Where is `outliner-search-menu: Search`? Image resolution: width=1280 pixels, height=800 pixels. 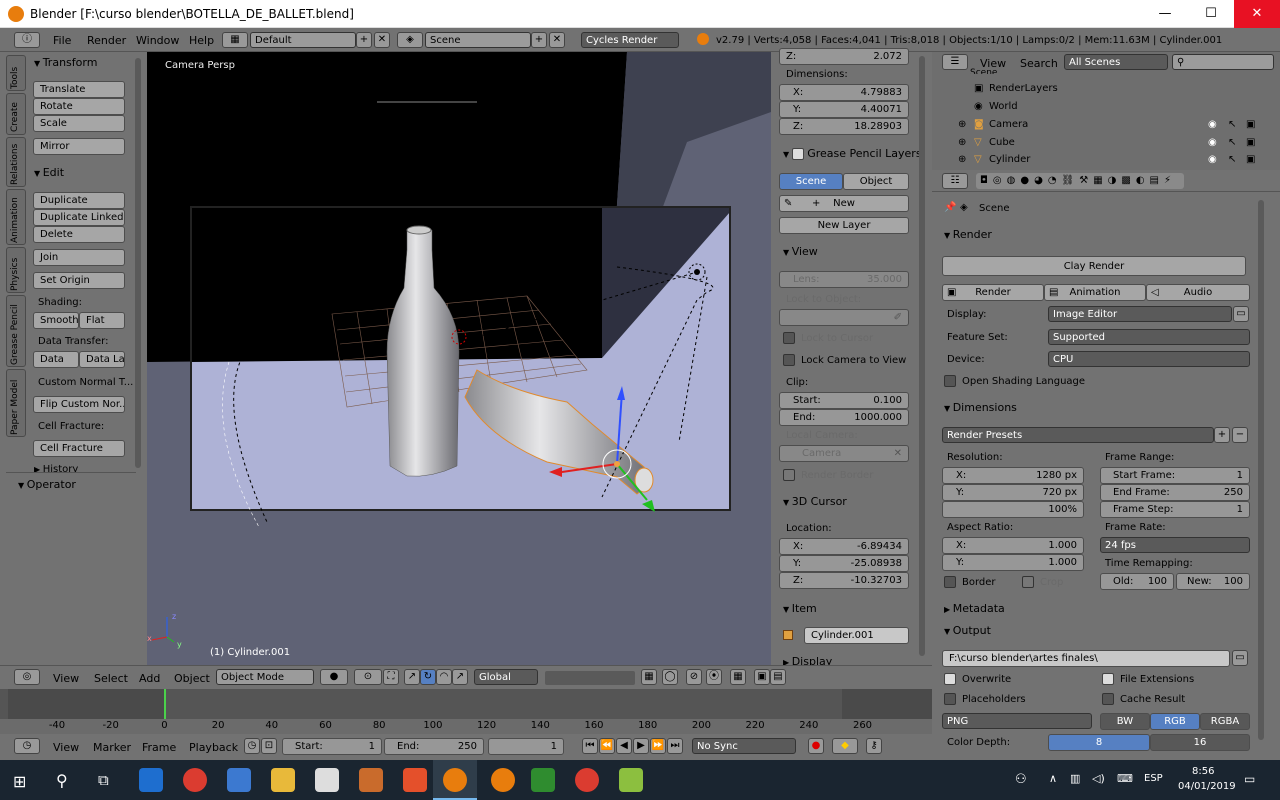
outliner-search-menu: Search is located at coordinates (1039, 63).